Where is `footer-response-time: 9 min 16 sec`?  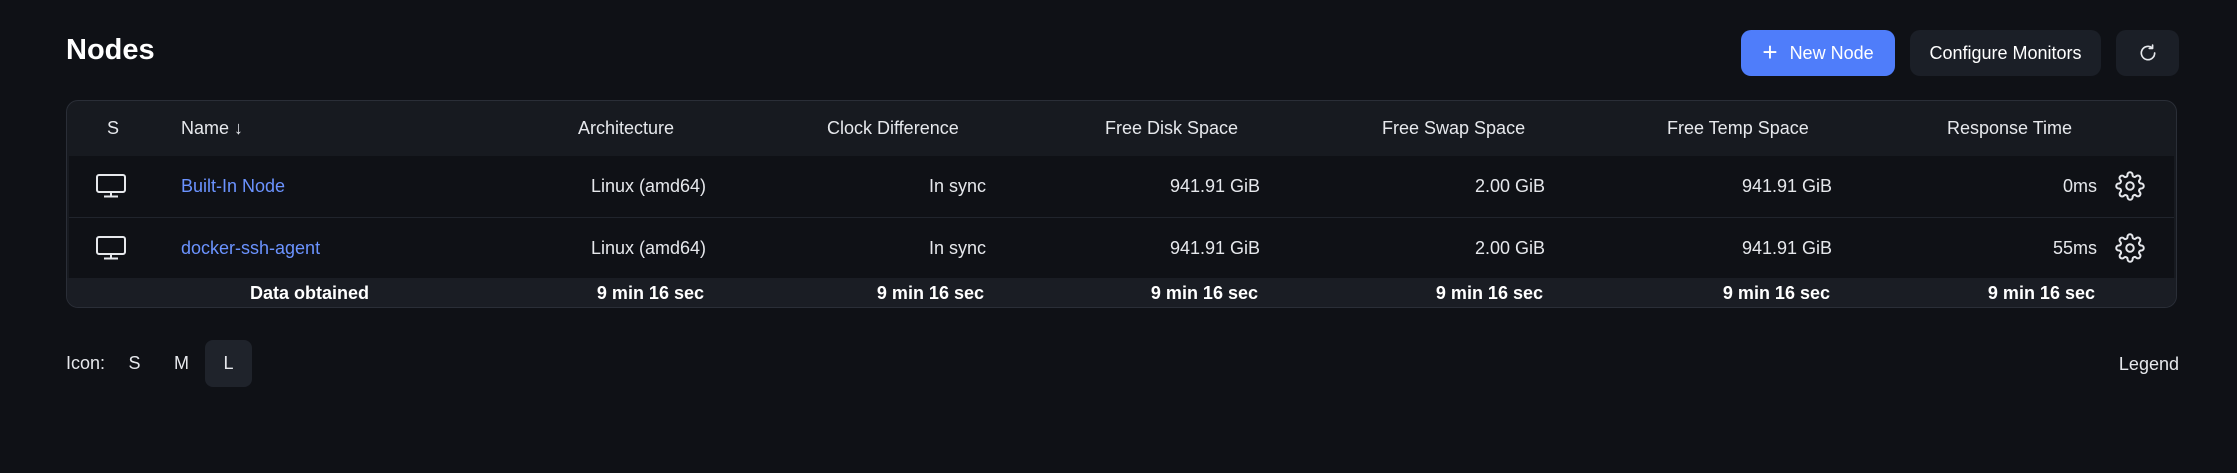 footer-response-time: 9 min 16 sec is located at coordinates (2041, 293).